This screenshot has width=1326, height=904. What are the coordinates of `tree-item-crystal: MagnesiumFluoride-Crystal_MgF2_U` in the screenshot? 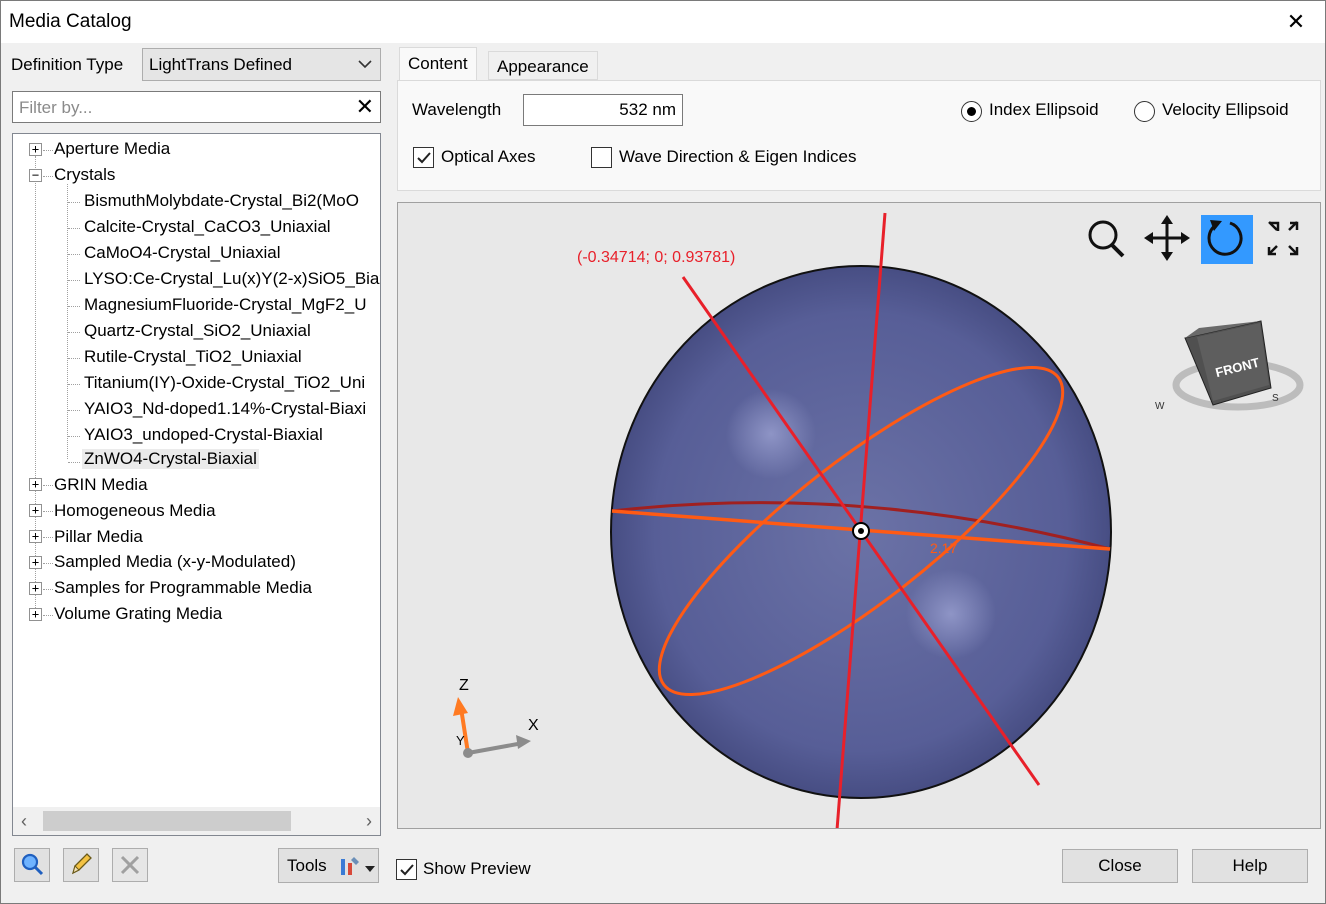 It's located at (225, 305).